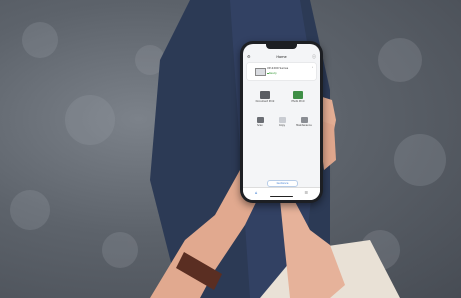 This screenshot has width=461, height=298. What do you see at coordinates (298, 95) in the screenshot?
I see `photo-print-icon` at bounding box center [298, 95].